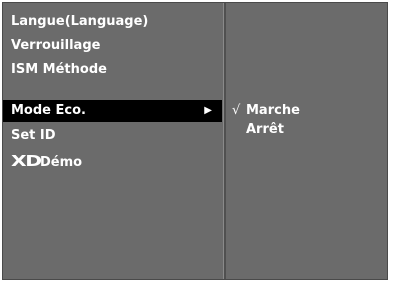  I want to click on menu-item-label: Démo, so click(61, 162).